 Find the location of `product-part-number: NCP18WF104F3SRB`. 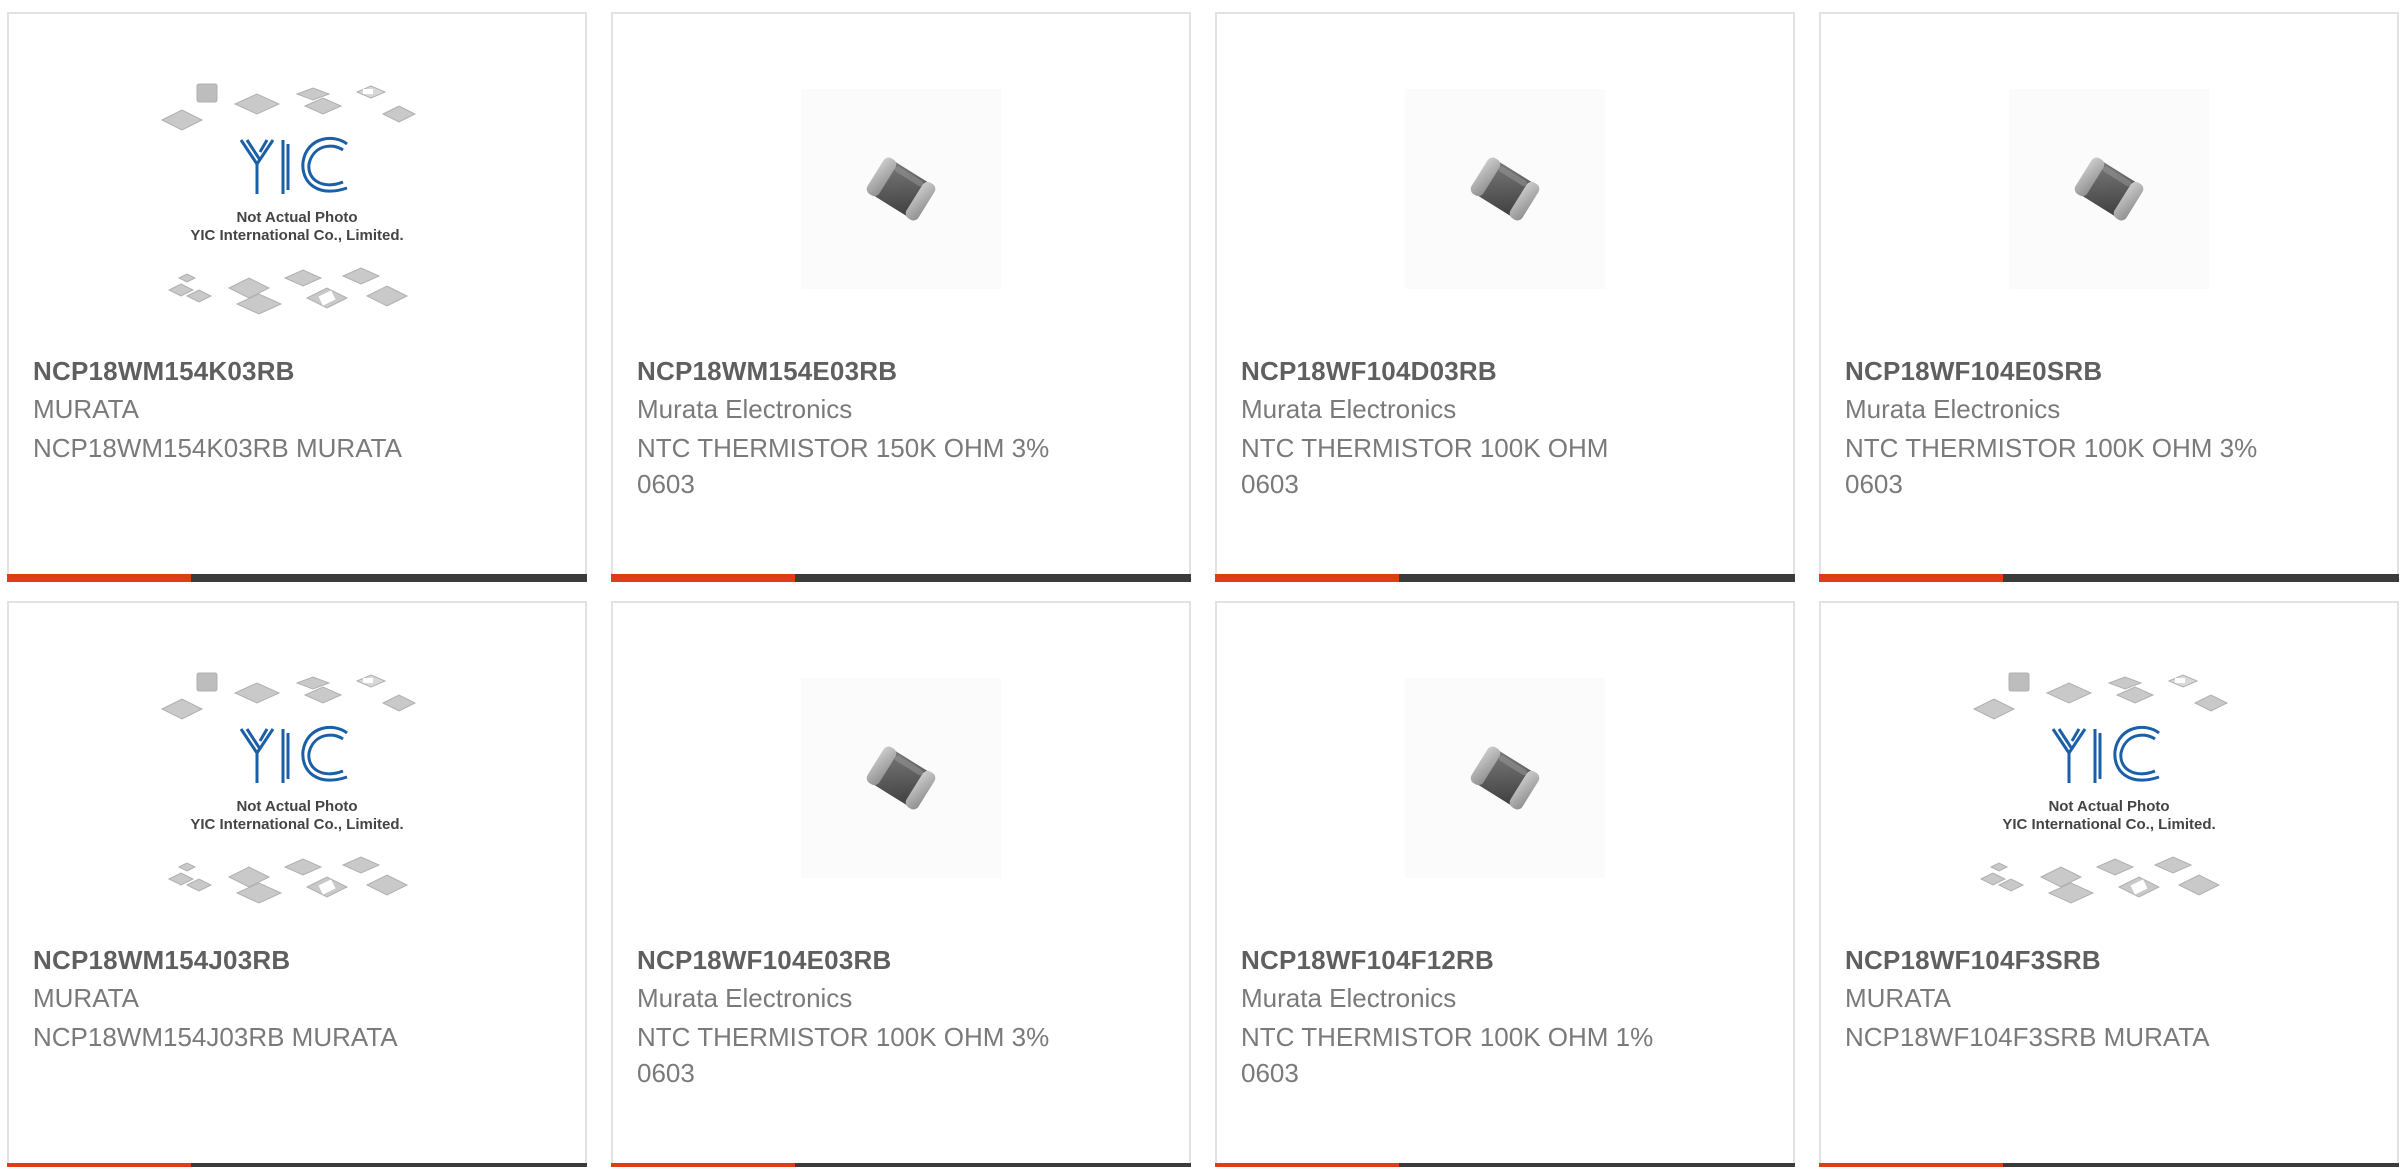

product-part-number: NCP18WF104F3SRB is located at coordinates (1973, 960).